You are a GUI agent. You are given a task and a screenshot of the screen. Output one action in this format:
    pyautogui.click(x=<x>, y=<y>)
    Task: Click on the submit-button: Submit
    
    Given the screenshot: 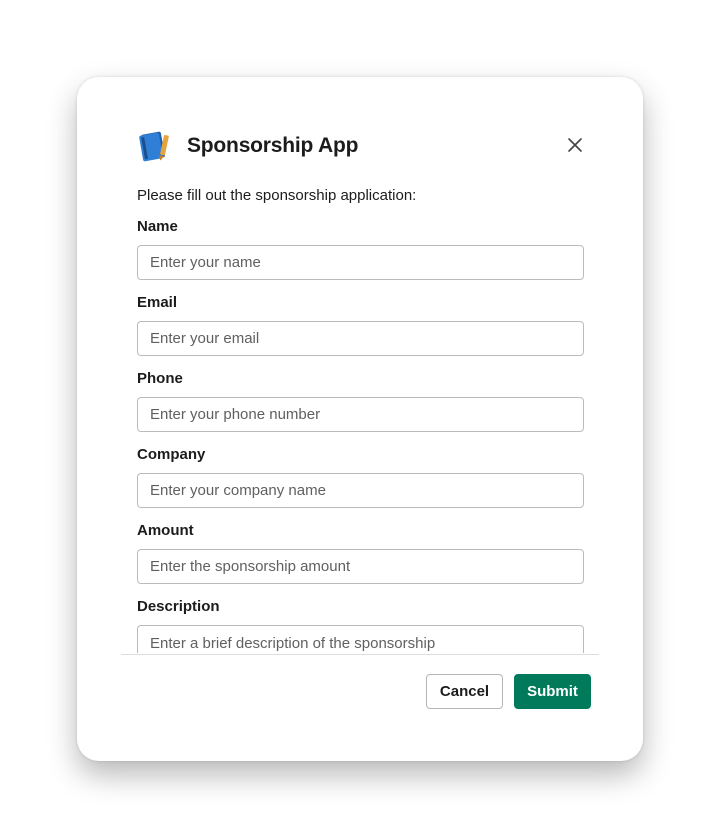 What is the action you would take?
    pyautogui.click(x=552, y=691)
    